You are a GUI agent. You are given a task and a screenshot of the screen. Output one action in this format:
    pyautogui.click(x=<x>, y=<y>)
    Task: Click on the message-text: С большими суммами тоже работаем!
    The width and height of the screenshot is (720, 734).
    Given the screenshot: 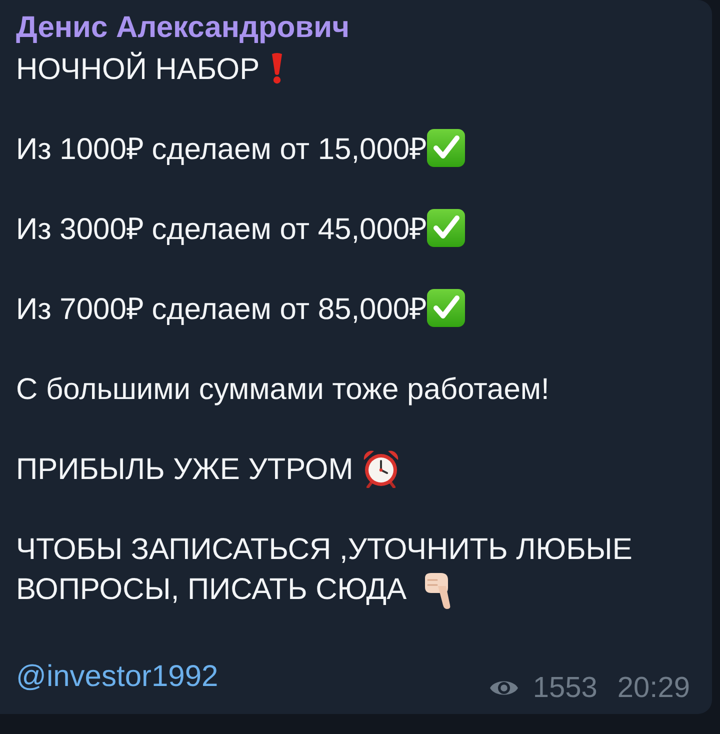 What is the action you would take?
    pyautogui.click(x=283, y=390)
    